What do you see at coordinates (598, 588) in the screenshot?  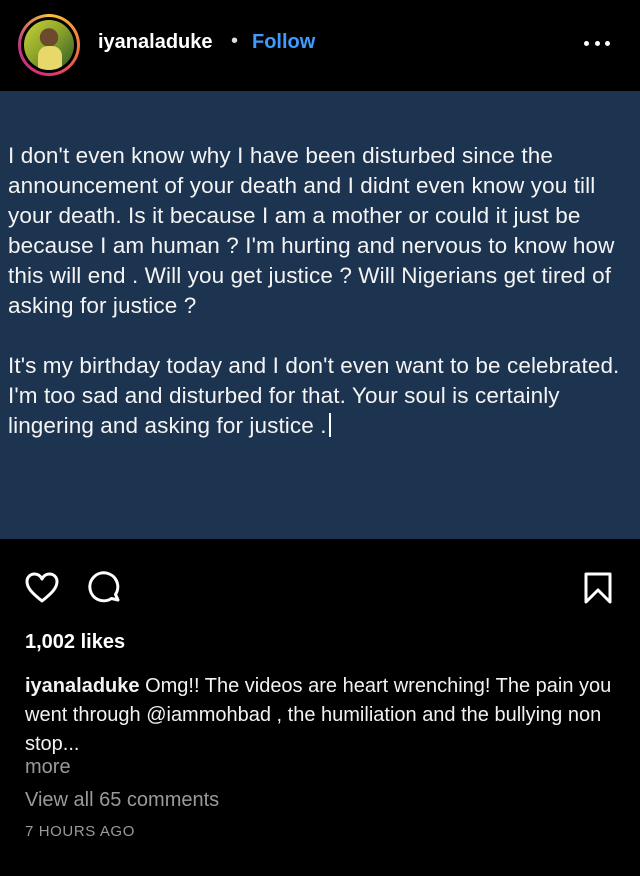 I see `bookmark-icon` at bounding box center [598, 588].